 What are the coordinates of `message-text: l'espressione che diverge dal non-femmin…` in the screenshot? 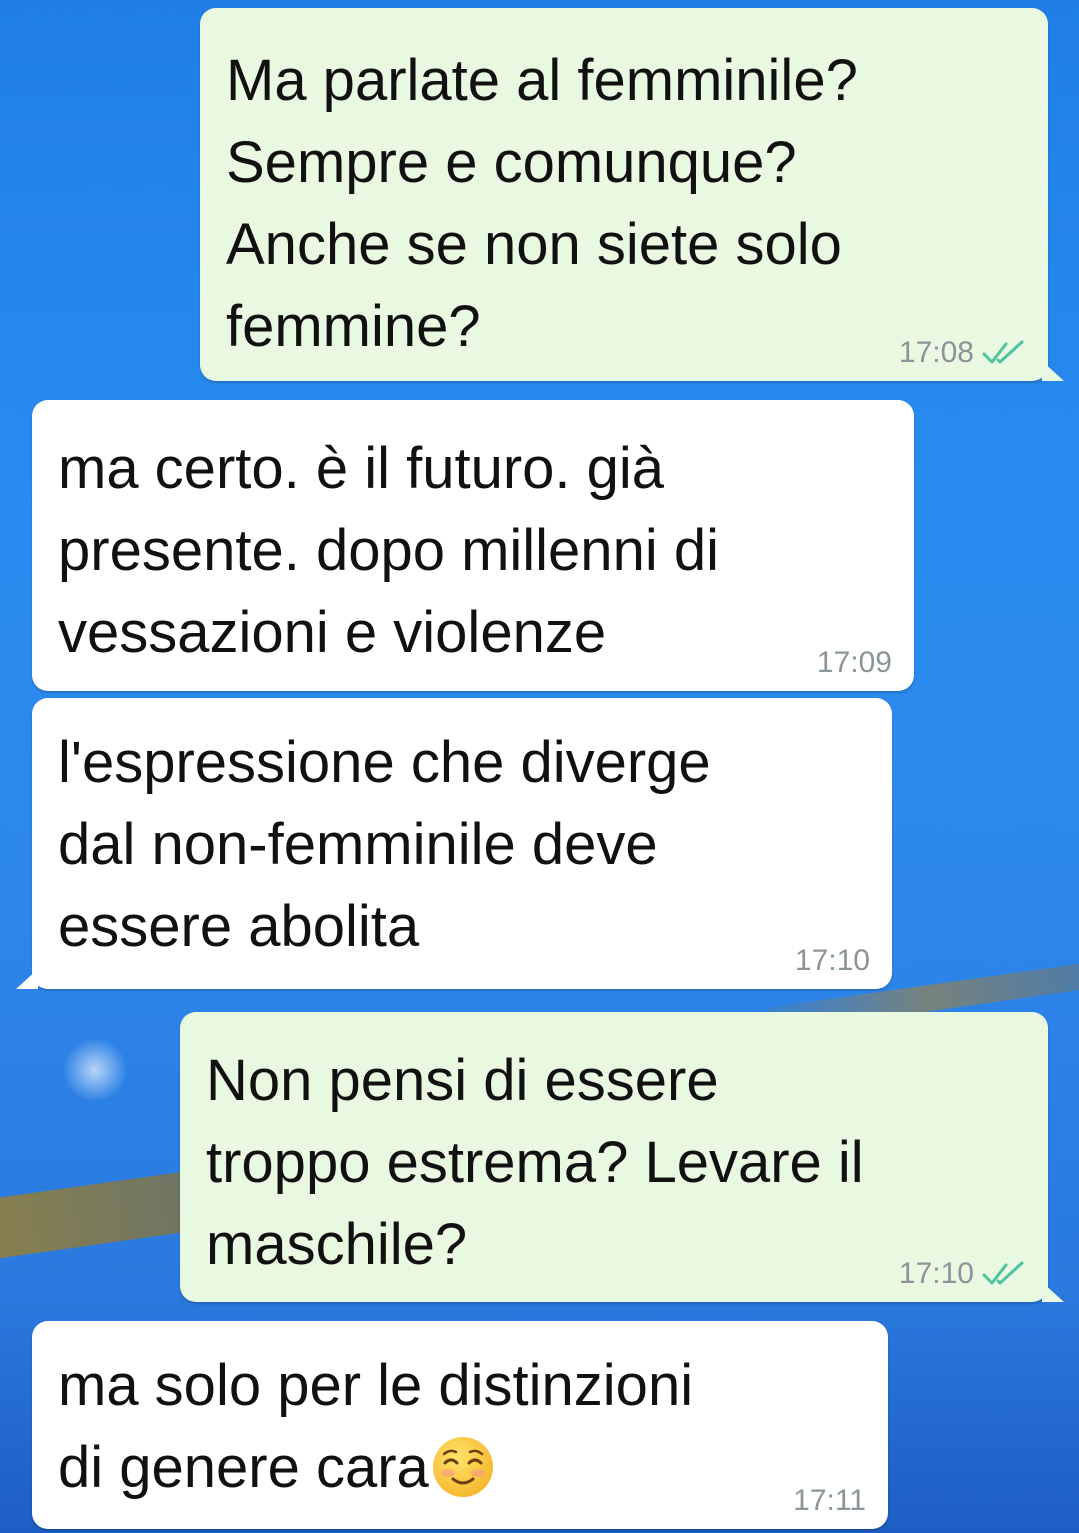 It's located at (384, 844).